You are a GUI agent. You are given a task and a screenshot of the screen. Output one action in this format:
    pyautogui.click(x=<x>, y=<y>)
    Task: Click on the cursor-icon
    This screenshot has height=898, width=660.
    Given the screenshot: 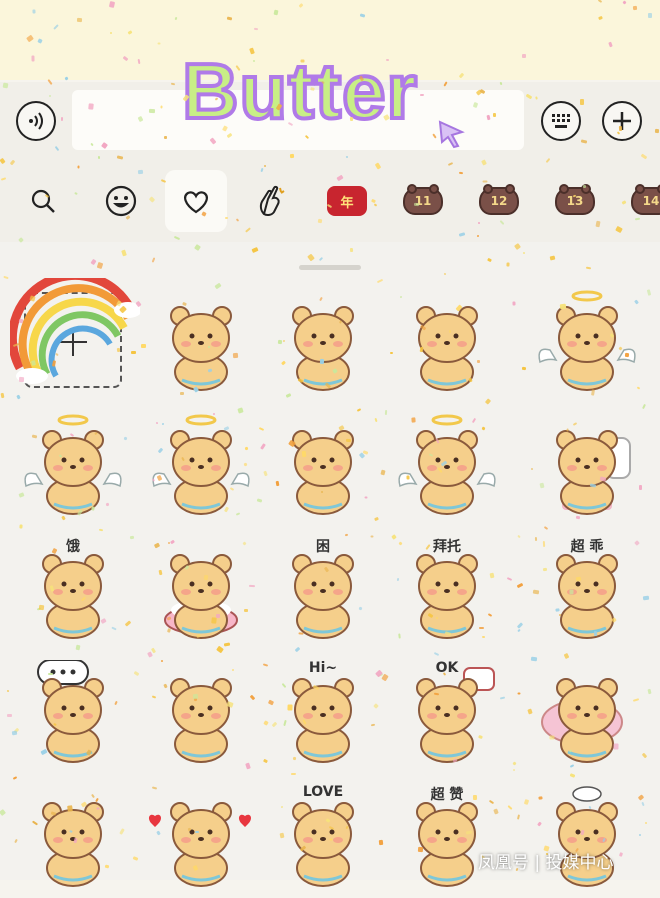 What is the action you would take?
    pyautogui.click(x=451, y=134)
    